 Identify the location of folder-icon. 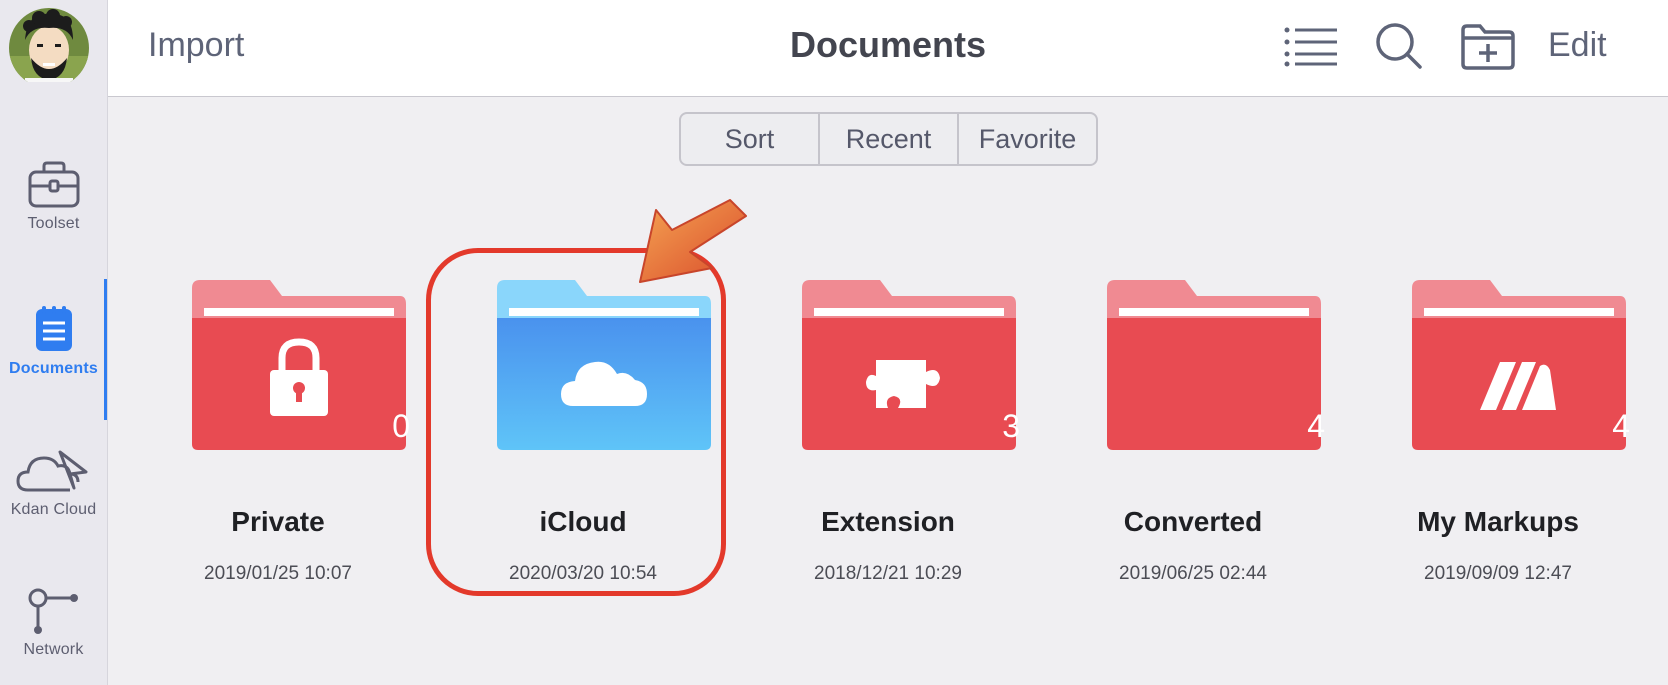
(604, 365).